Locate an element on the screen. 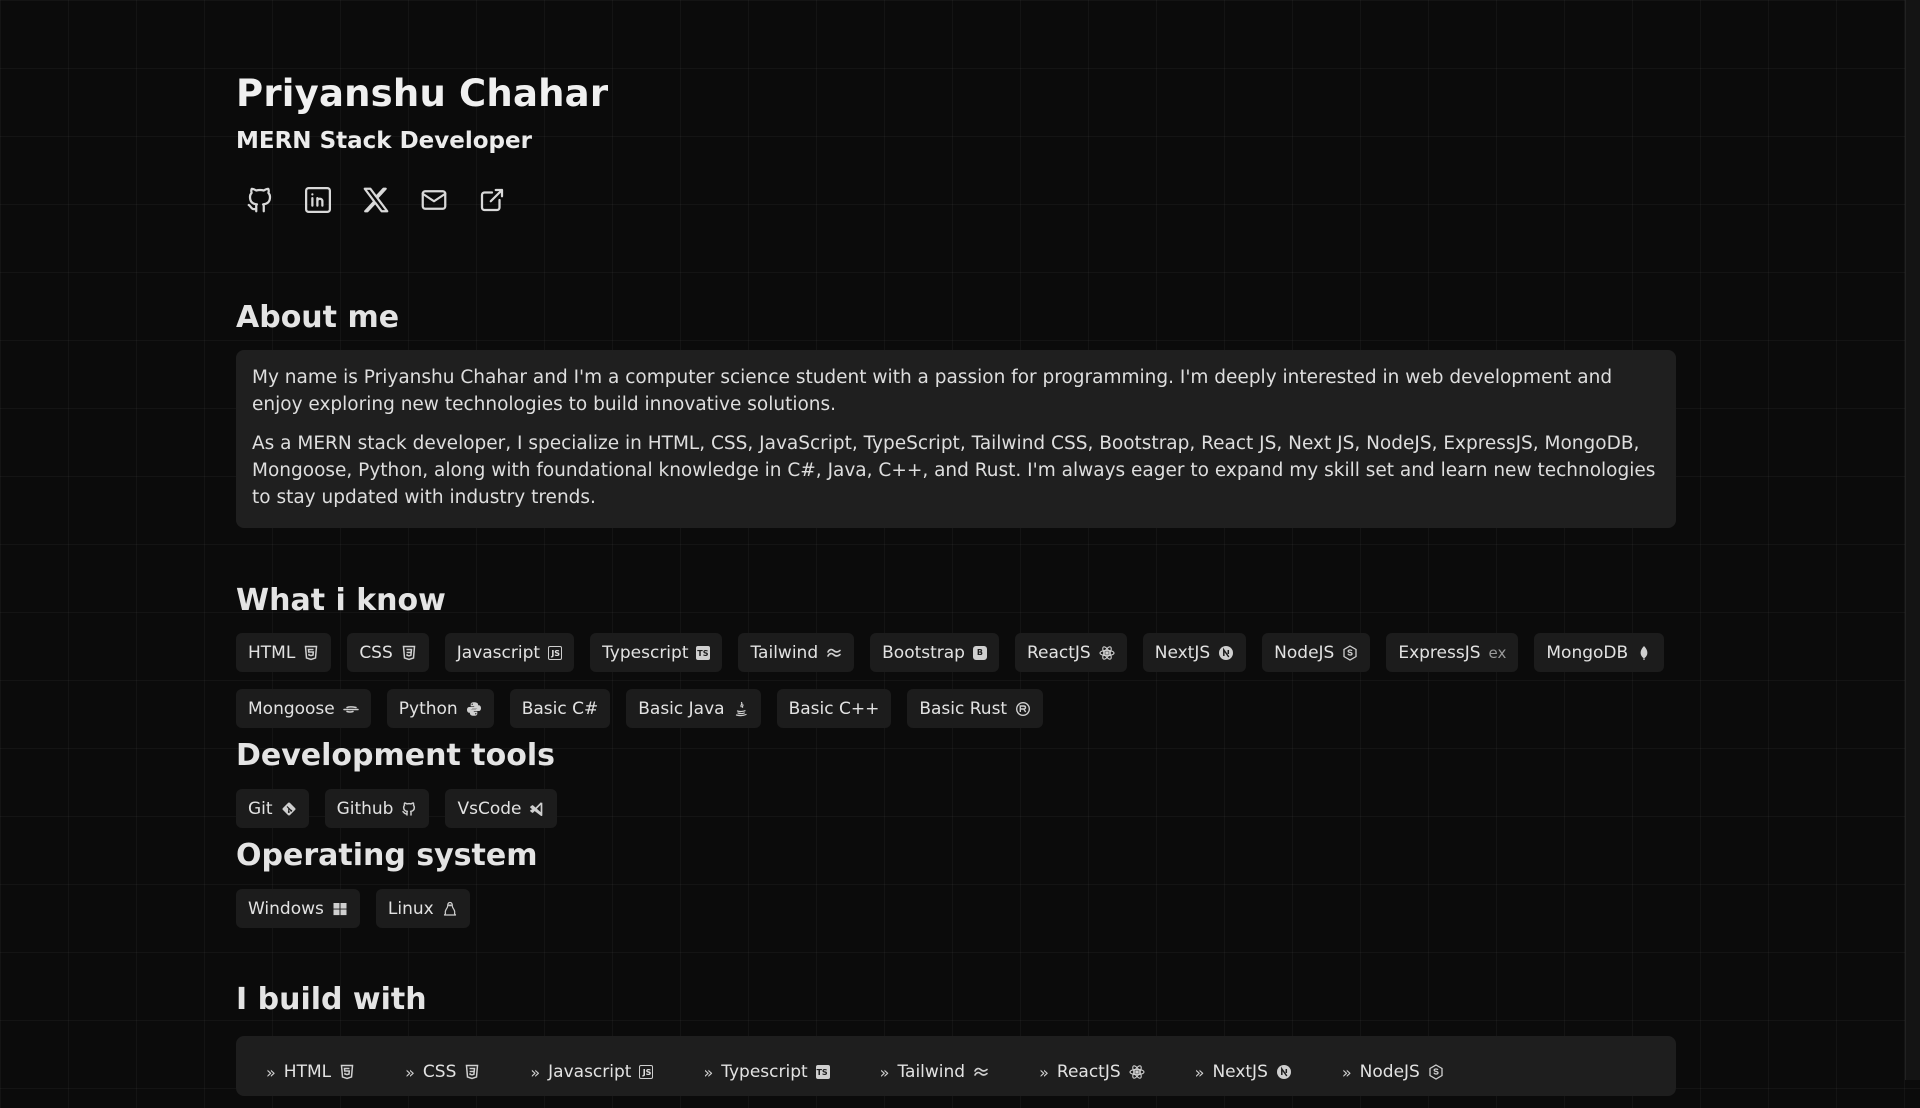 This screenshot has height=1108, width=1920. build-item: » HTML is located at coordinates (310, 1072).